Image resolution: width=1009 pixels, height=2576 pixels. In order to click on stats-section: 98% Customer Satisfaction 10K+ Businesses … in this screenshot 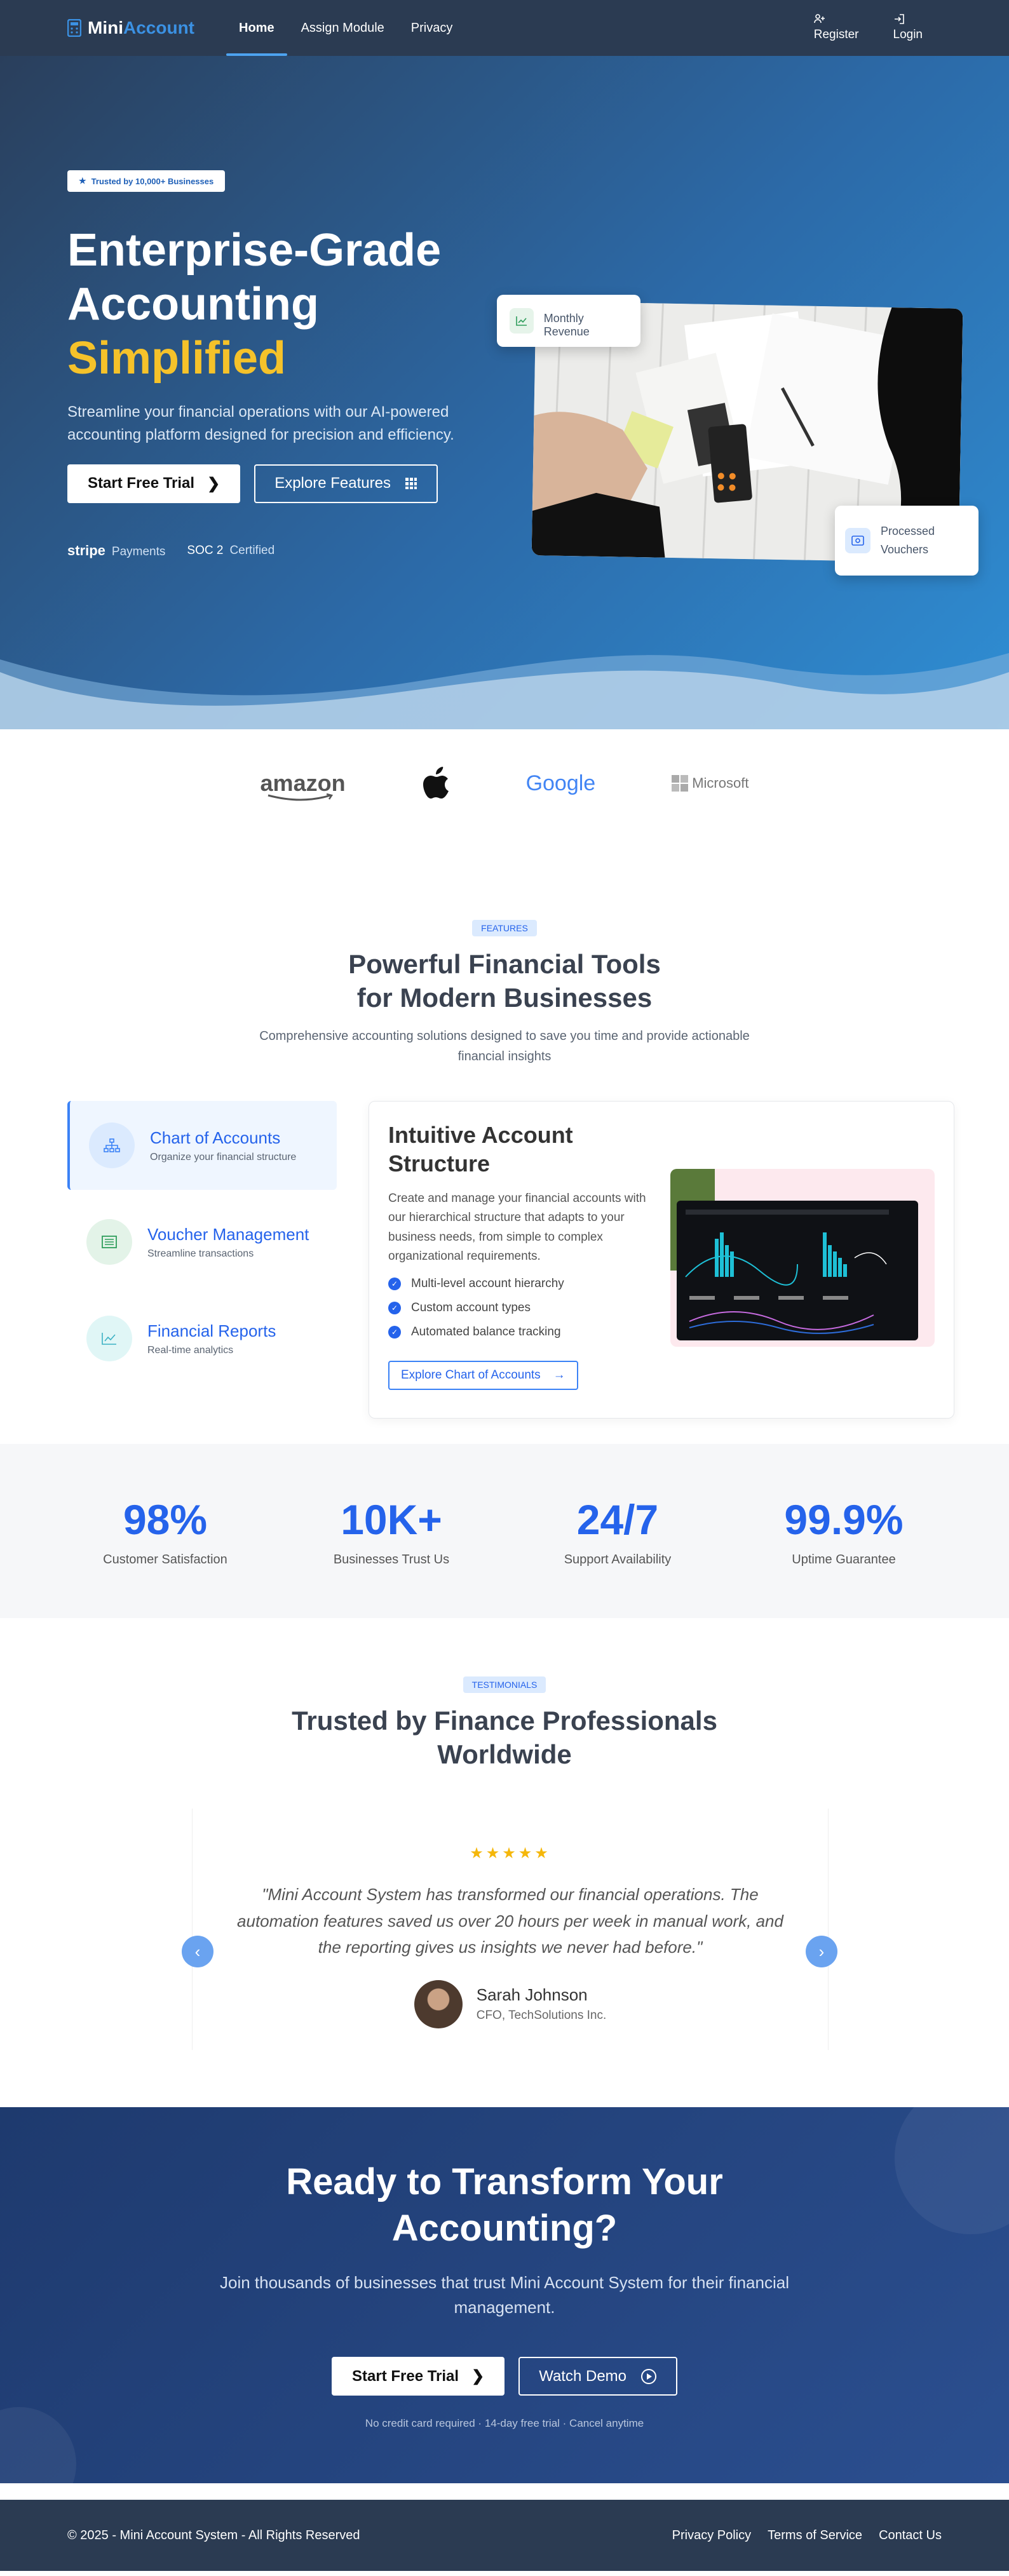, I will do `click(504, 1531)`.